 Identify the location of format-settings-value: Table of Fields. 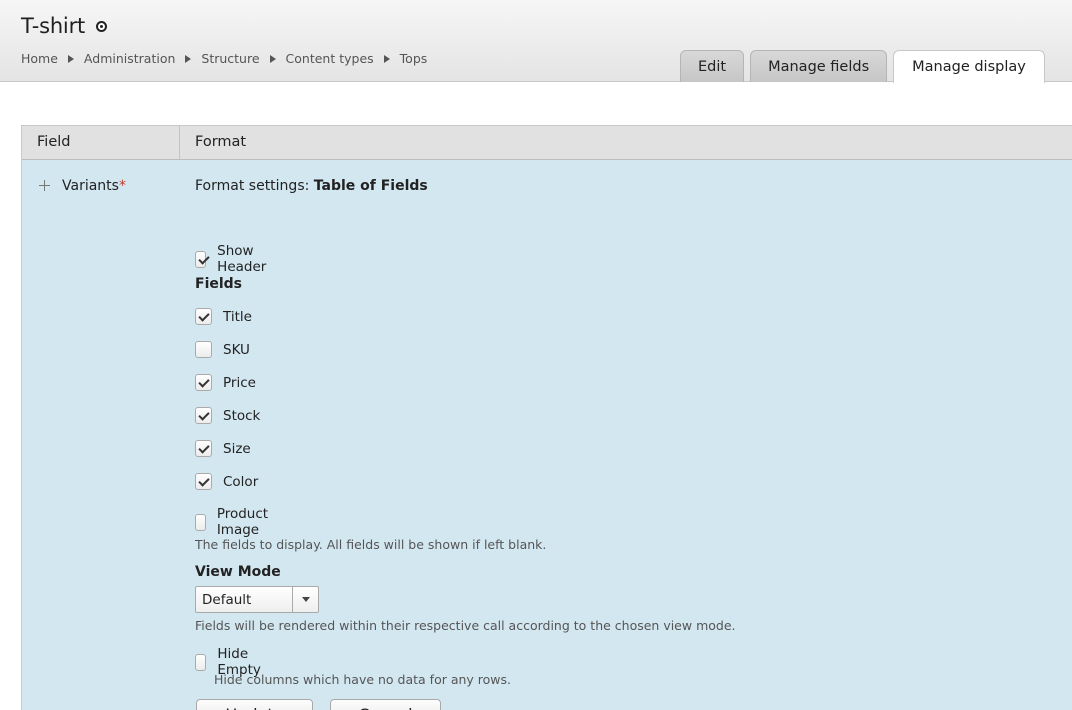
(370, 186).